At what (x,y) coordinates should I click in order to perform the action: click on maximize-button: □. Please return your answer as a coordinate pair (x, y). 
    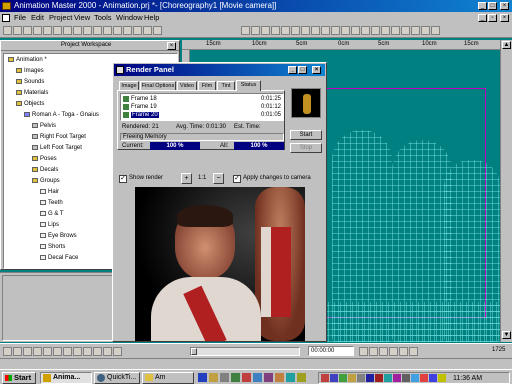
    Looking at the image, I should click on (492, 6).